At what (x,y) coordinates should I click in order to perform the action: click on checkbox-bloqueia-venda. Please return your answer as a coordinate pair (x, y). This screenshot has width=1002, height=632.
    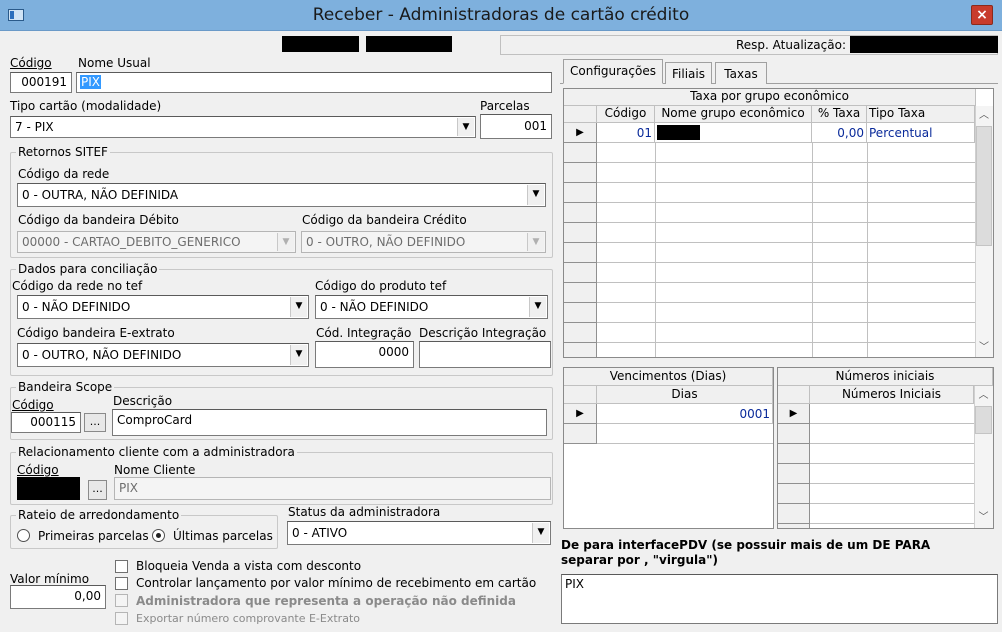
    Looking at the image, I should click on (121, 566).